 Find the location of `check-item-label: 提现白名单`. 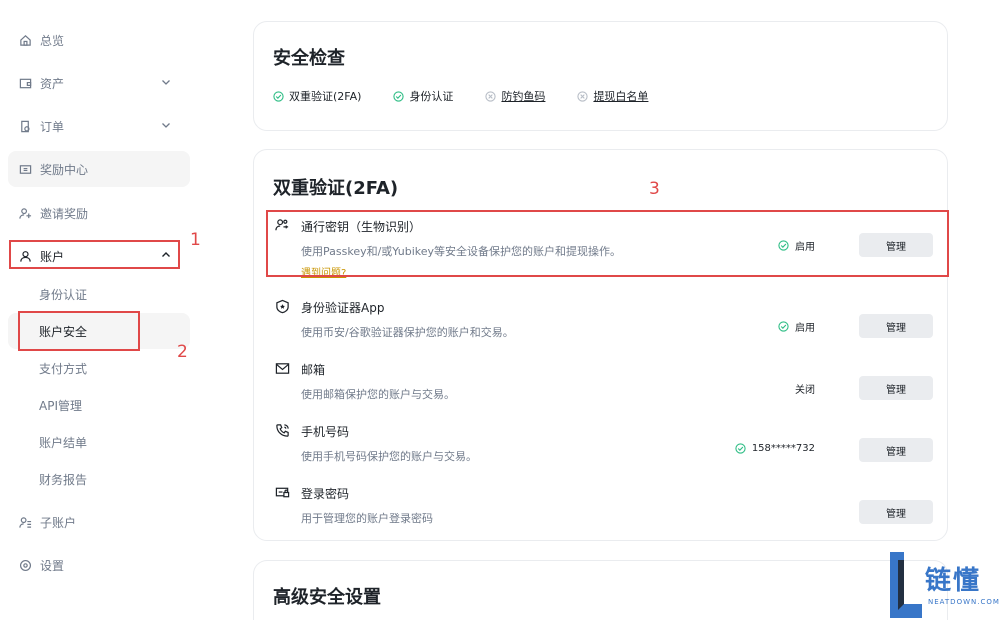

check-item-label: 提现白名单 is located at coordinates (620, 96).